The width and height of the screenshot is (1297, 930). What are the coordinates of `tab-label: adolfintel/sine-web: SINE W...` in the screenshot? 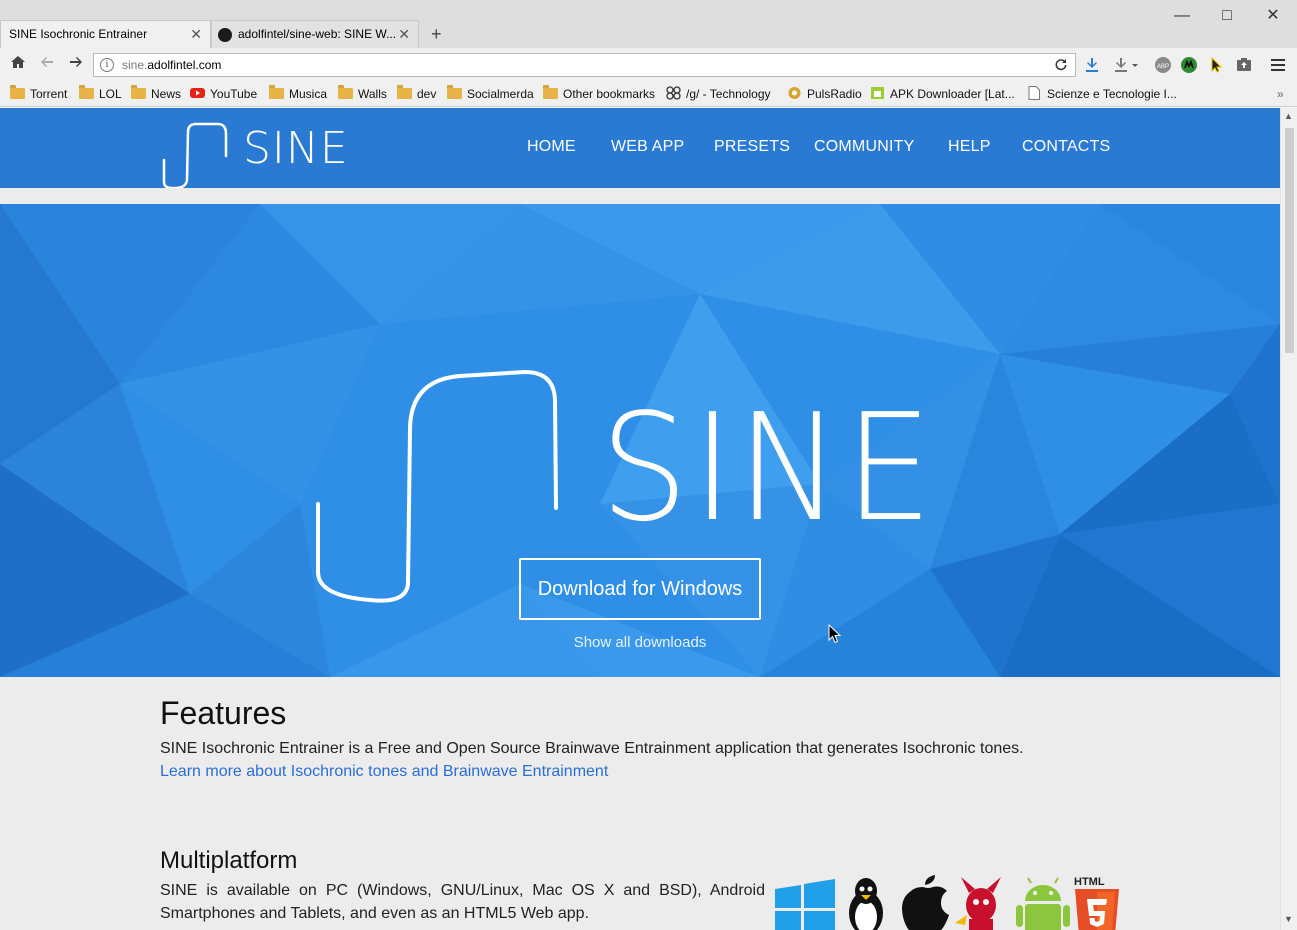 It's located at (317, 34).